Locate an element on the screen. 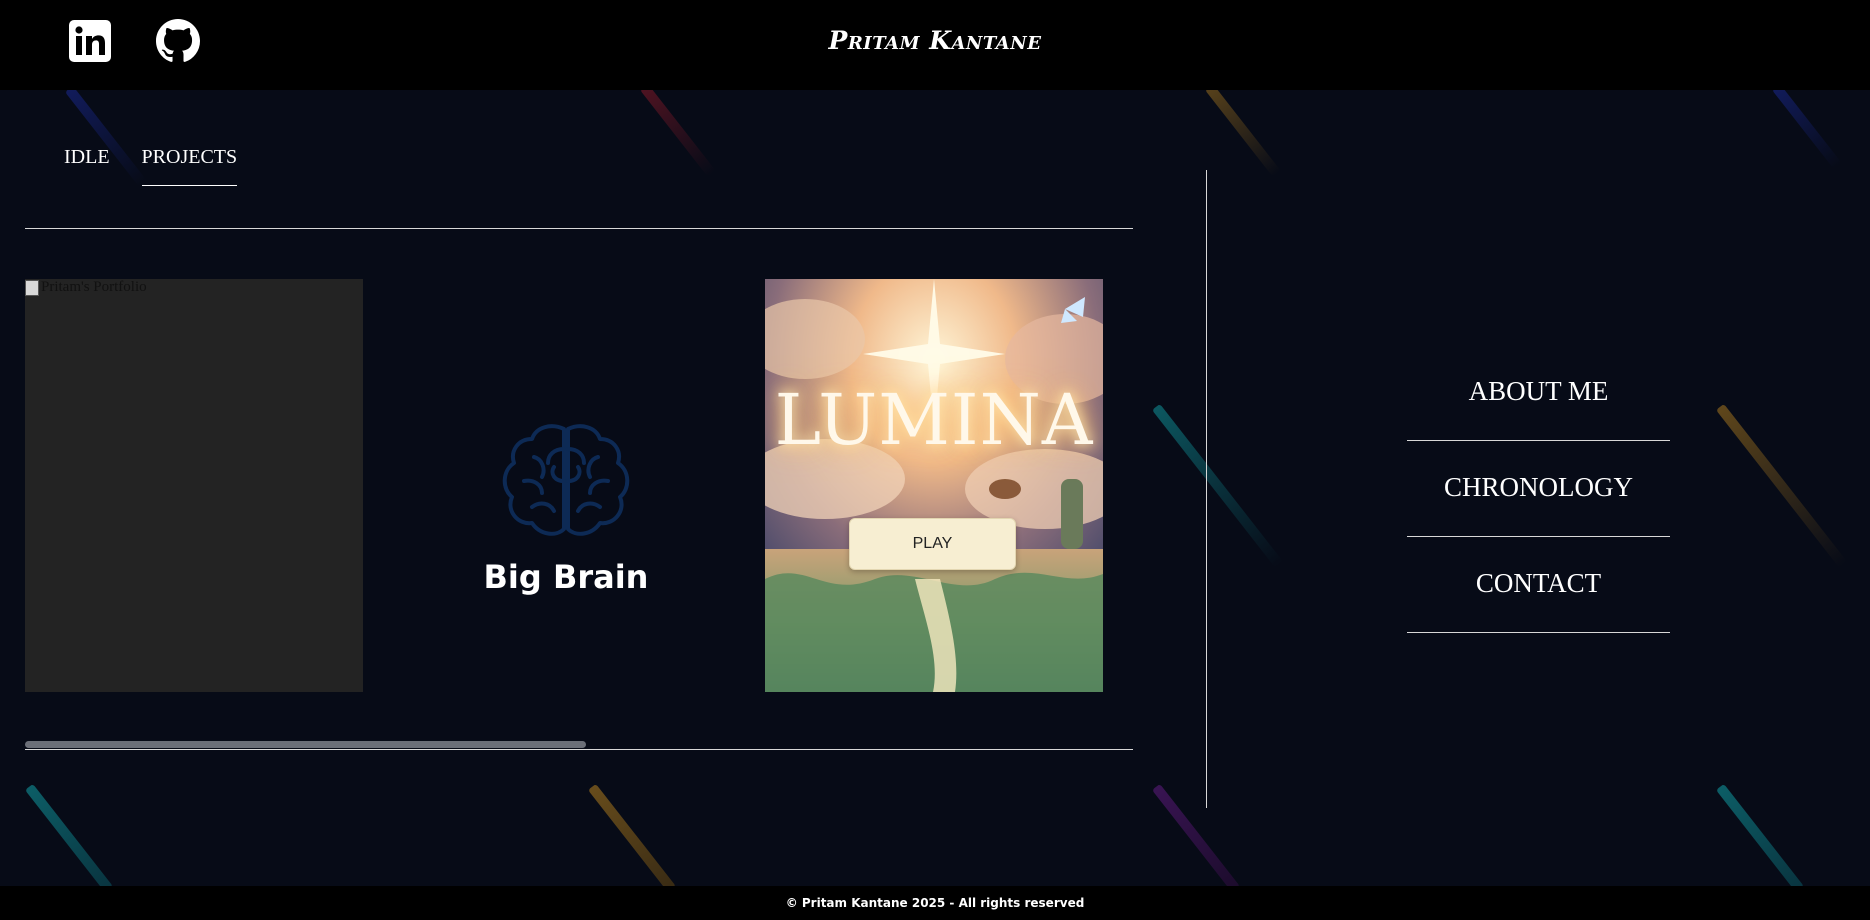 Image resolution: width=1870 pixels, height=920 pixels. nav-contact: CONTACT is located at coordinates (1538, 583).